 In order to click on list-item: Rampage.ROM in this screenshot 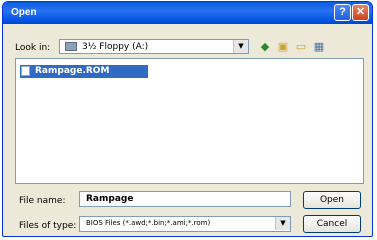, I will do `click(84, 71)`.